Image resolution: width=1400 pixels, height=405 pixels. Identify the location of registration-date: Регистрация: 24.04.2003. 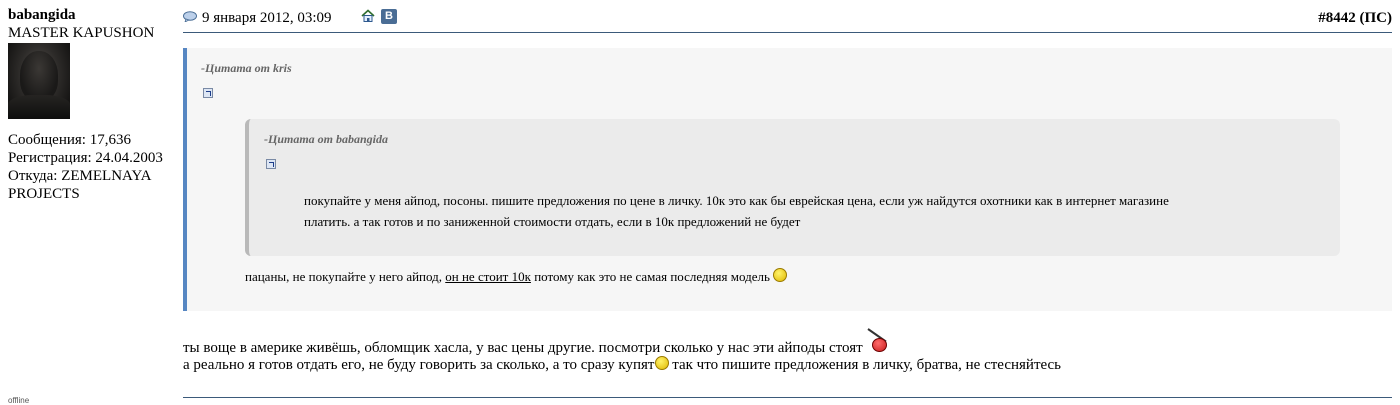
(85, 158).